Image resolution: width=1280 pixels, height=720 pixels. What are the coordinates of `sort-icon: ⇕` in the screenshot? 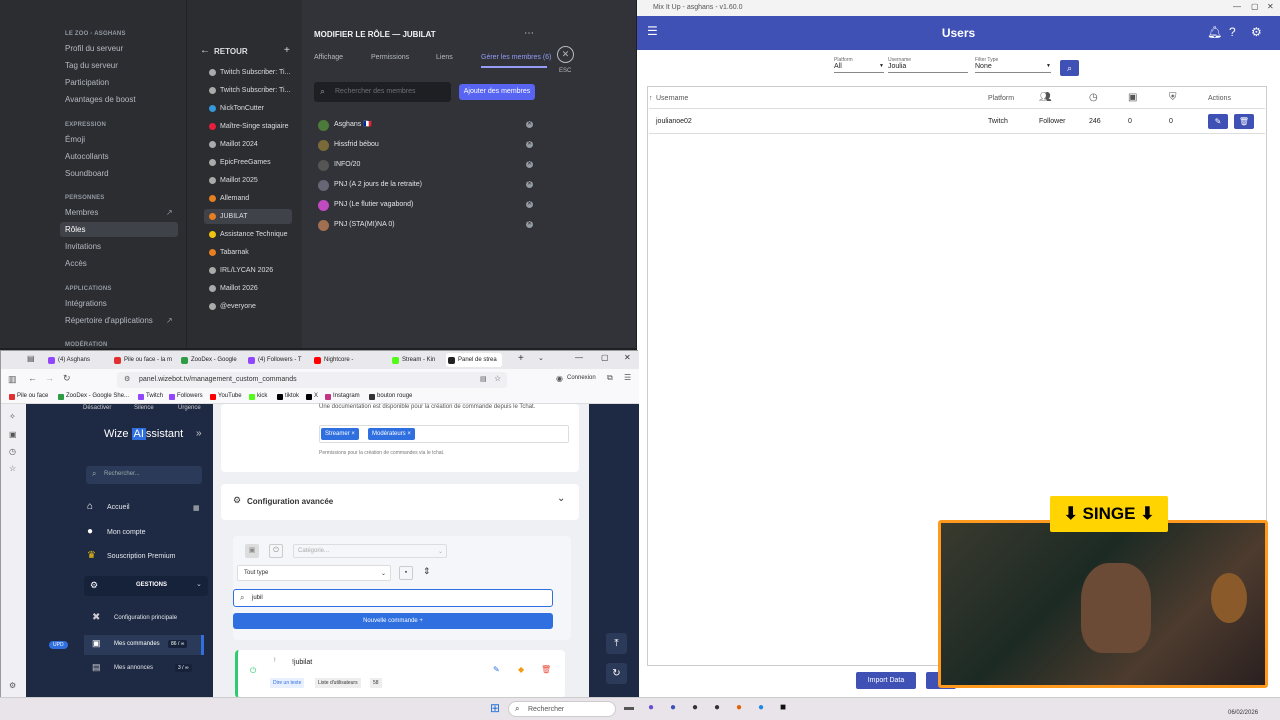 It's located at (427, 571).